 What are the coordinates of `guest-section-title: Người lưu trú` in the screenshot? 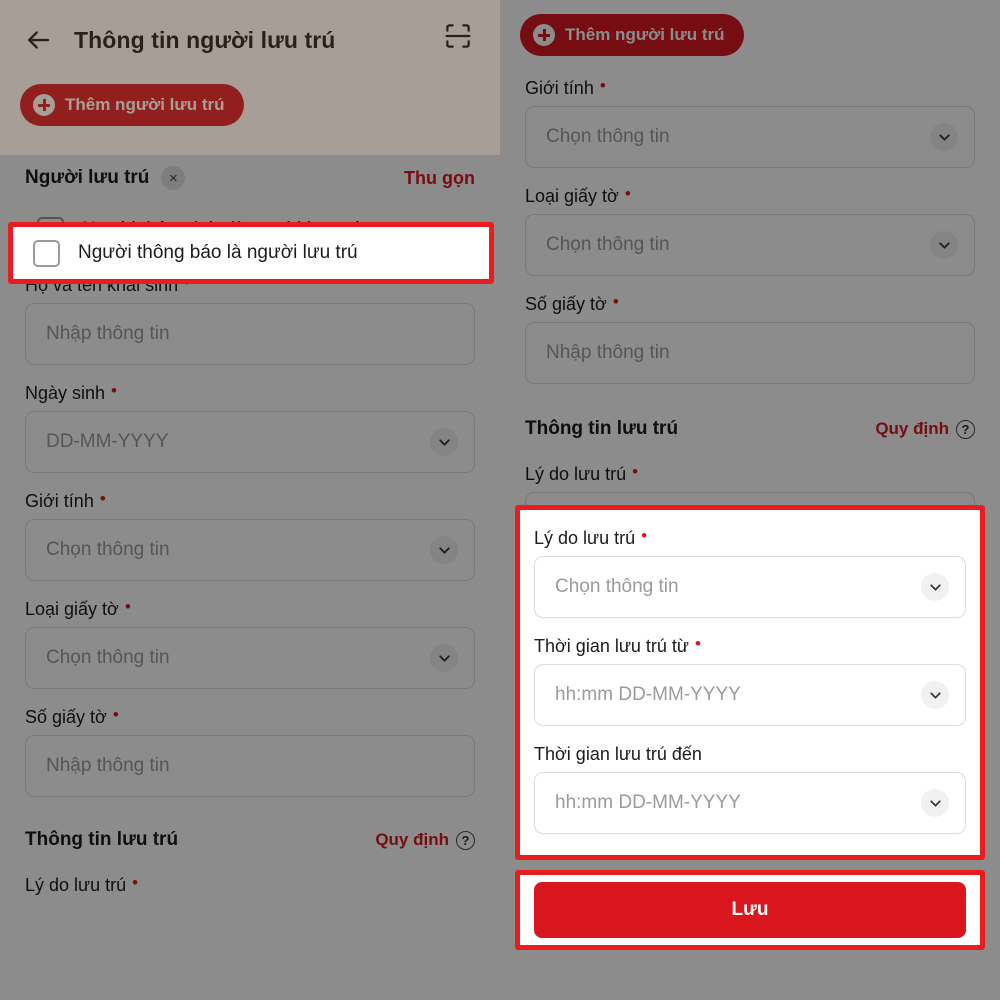 It's located at (87, 177).